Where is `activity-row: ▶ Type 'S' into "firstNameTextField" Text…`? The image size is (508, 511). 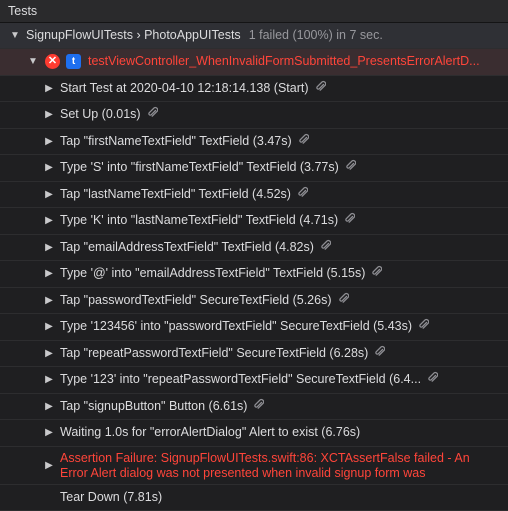 activity-row: ▶ Type 'S' into "firstNameTextField" Text… is located at coordinates (254, 168).